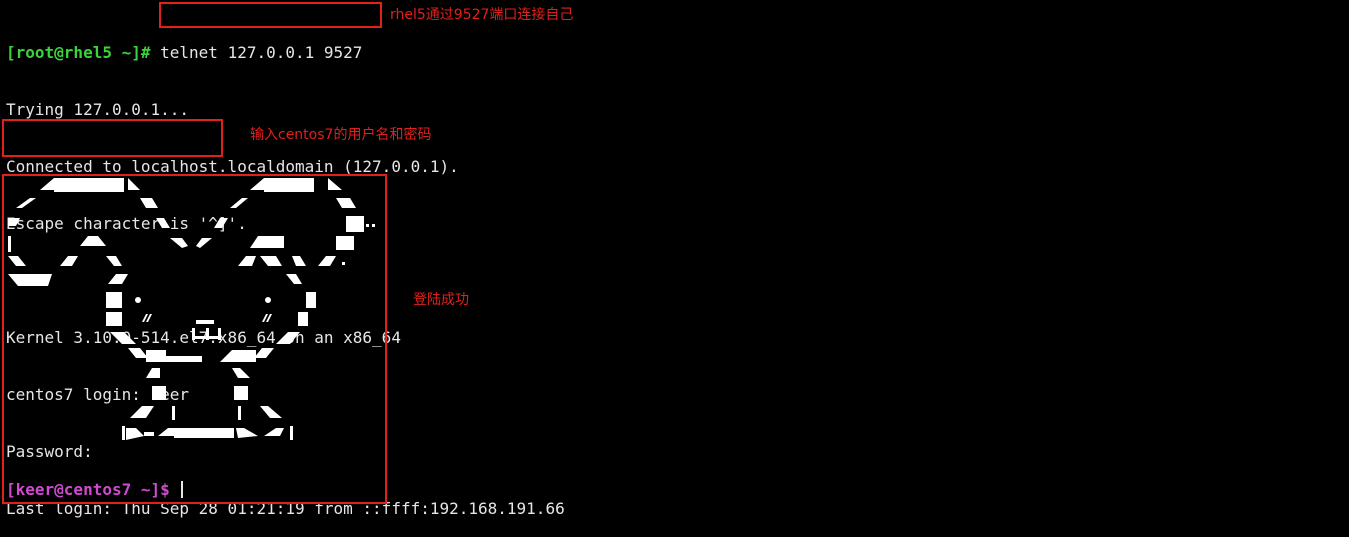 This screenshot has width=1349, height=537. Describe the element at coordinates (256, 52) in the screenshot. I see `telnet-command: telnet 127.0.0.1 9527` at that location.